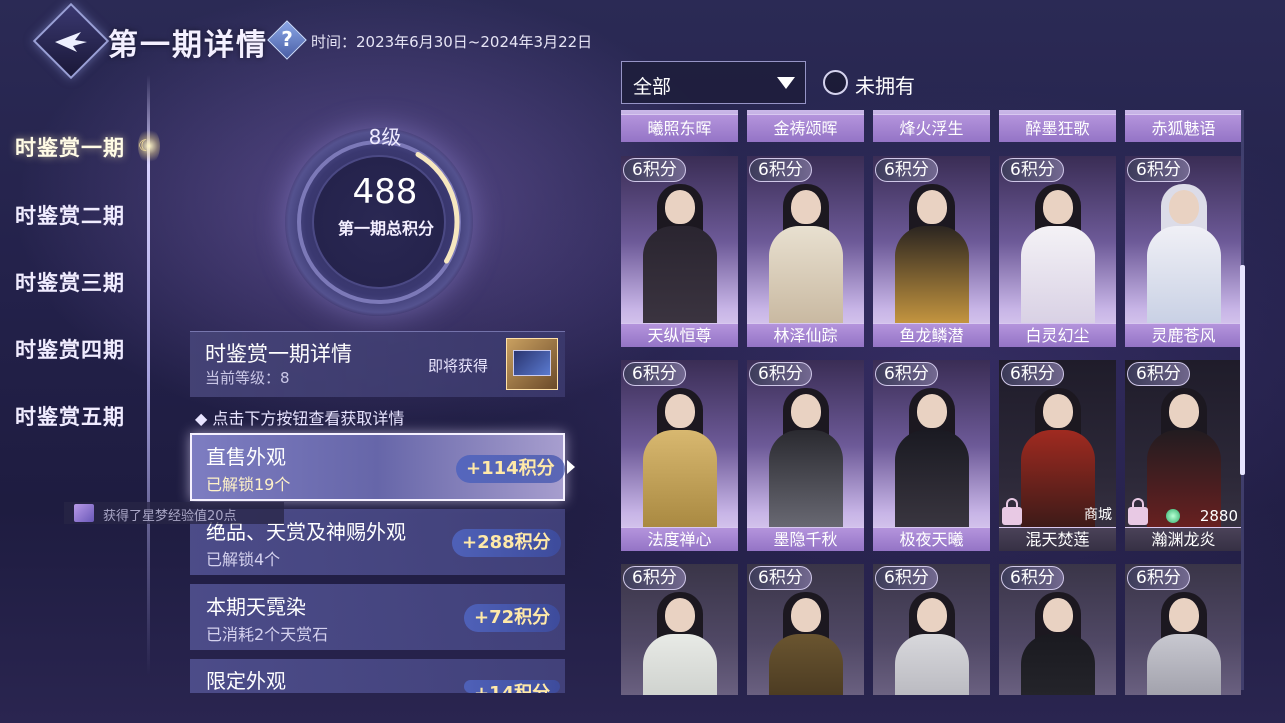 Image resolution: width=1285 pixels, height=723 pixels. I want to click on category-title: 本期天霓染, so click(256, 607).